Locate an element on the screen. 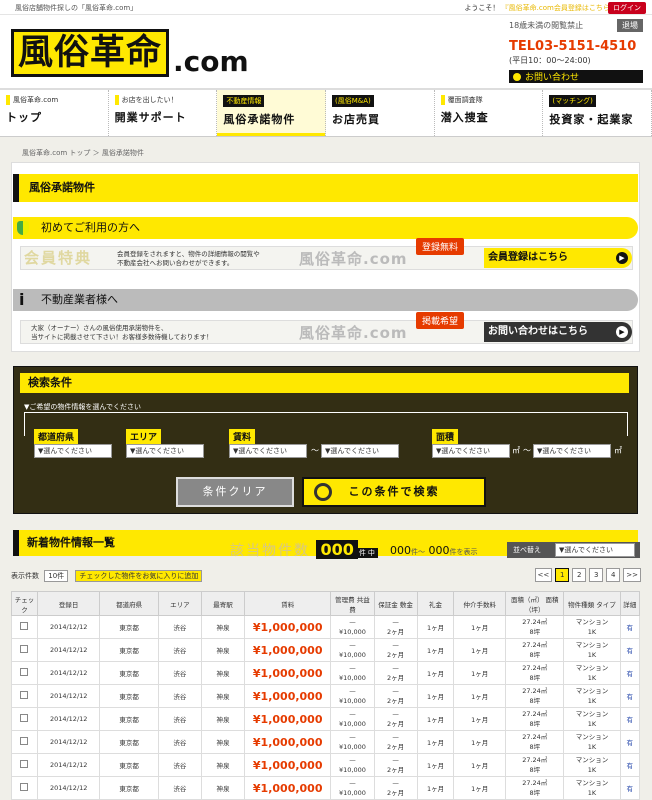  nav-investigation: 覆面調査隊 潜入捜査 is located at coordinates (489, 113).